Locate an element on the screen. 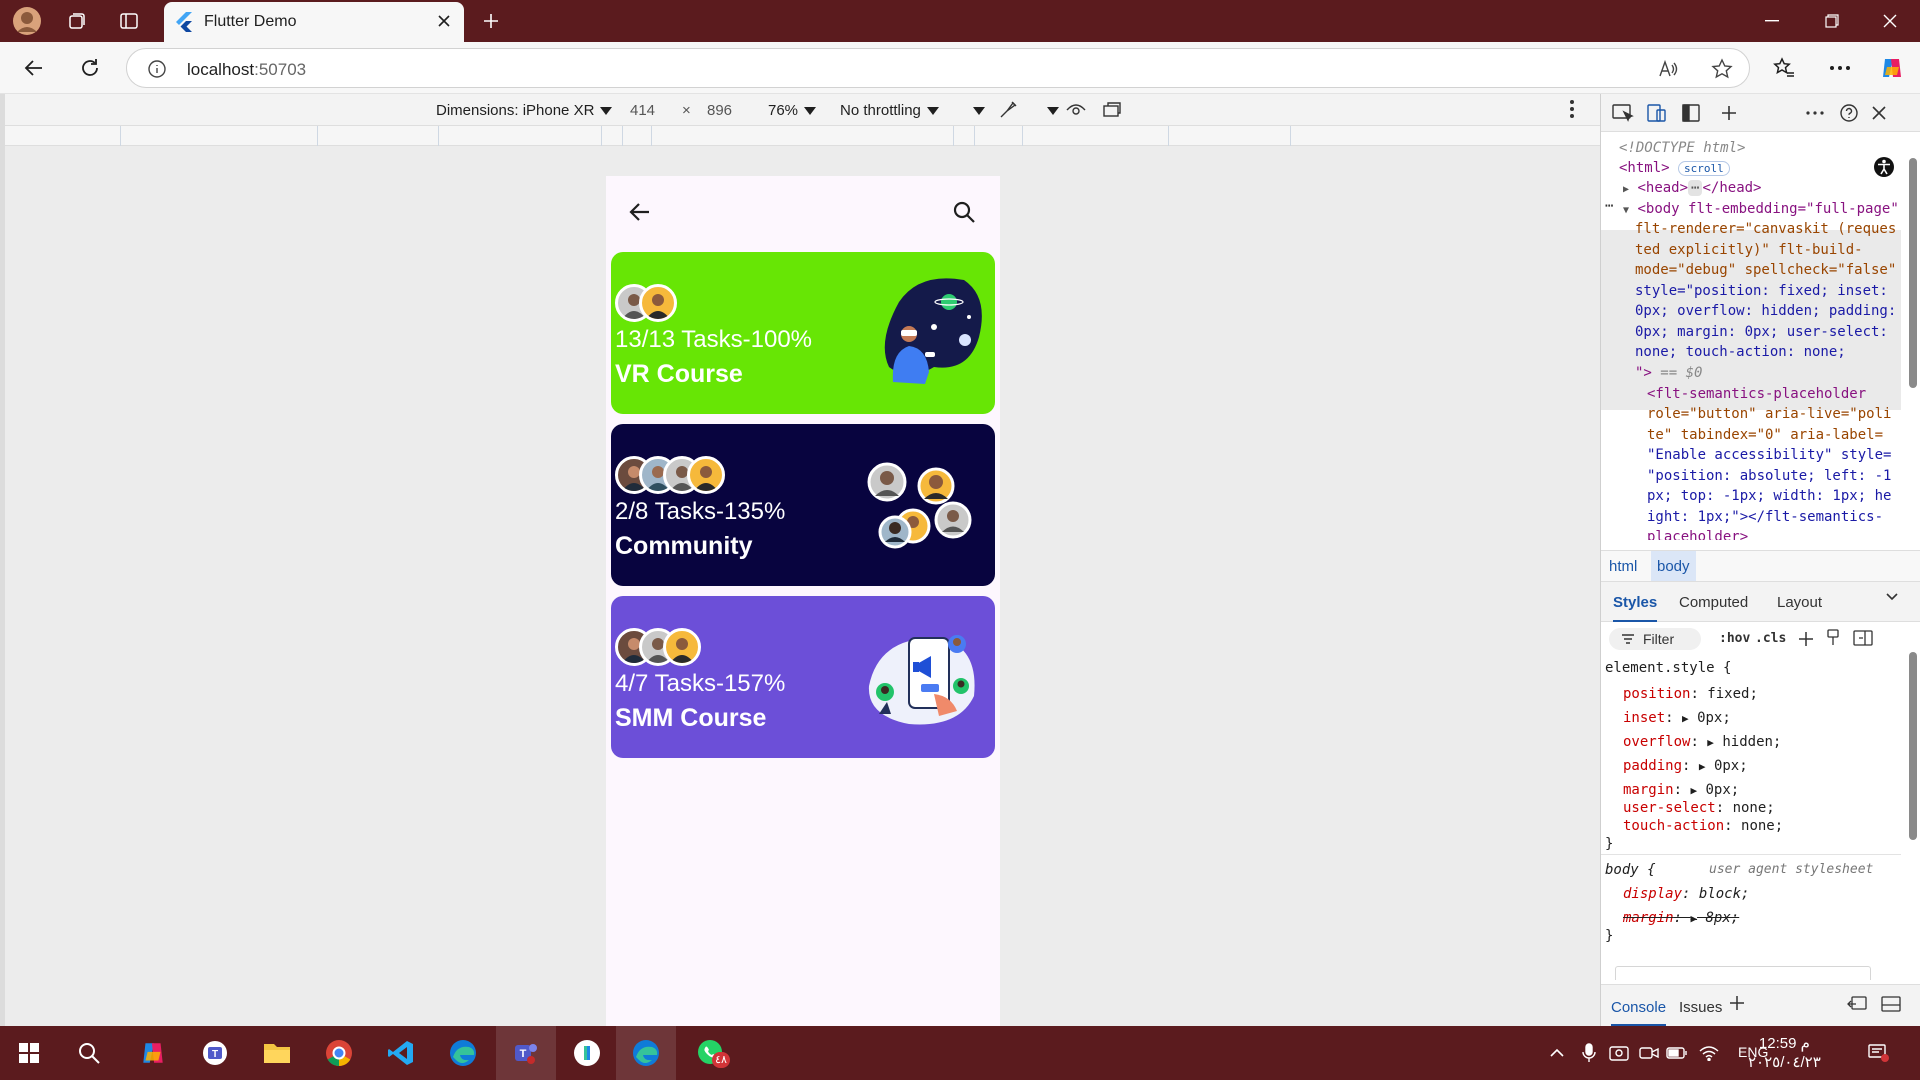 The height and width of the screenshot is (1080, 1920). chevron-down-icon is located at coordinates (1892, 597).